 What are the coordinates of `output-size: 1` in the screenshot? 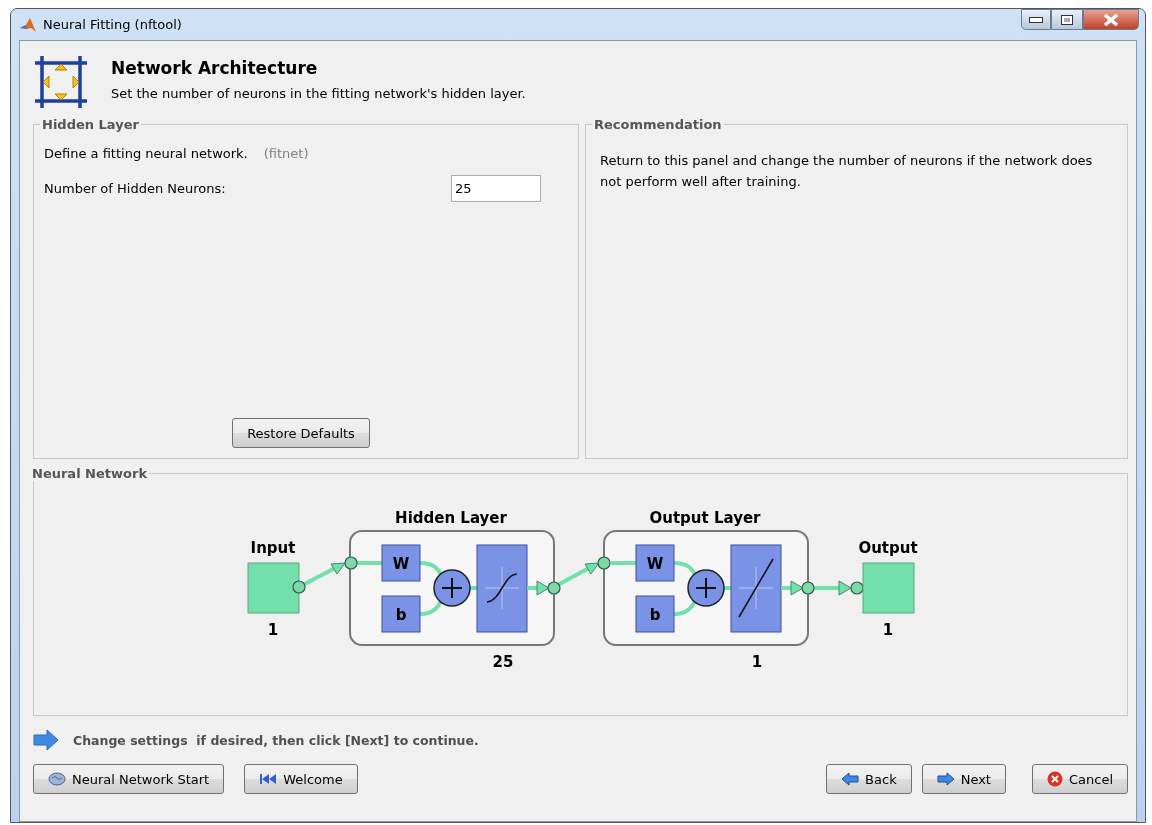 It's located at (888, 630).